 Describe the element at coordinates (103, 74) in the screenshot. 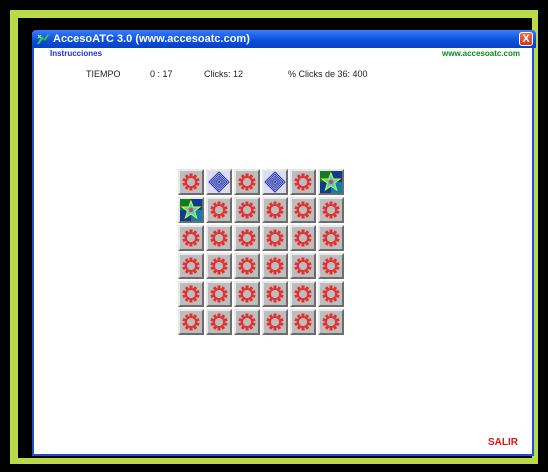

I see `time-label: TIEMPO` at that location.